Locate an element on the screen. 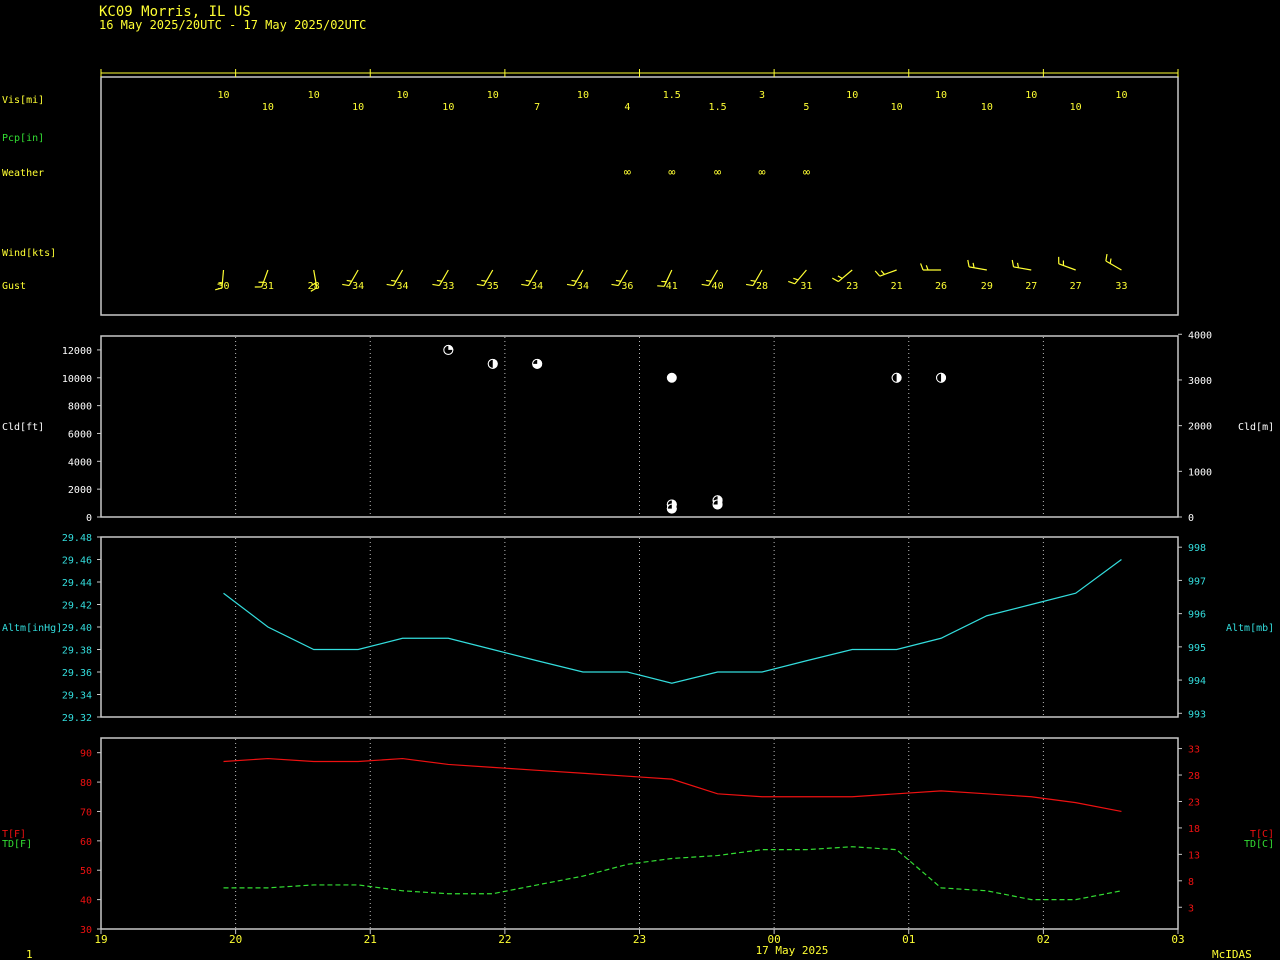 This screenshot has height=960, width=1280. temp-c-tick: 23 is located at coordinates (1194, 802).